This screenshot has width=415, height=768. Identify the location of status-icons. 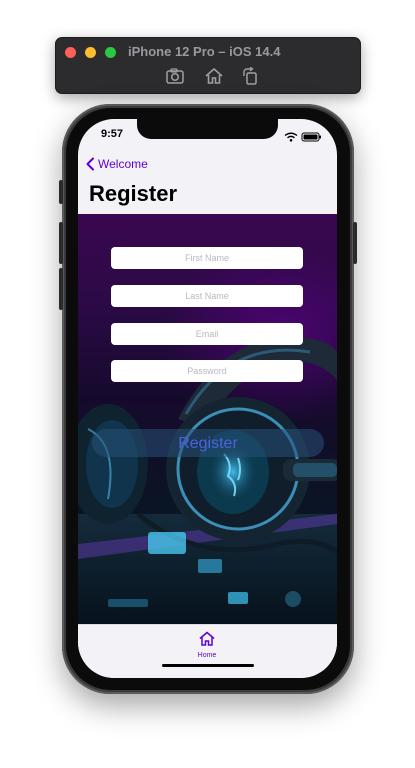
(303, 135).